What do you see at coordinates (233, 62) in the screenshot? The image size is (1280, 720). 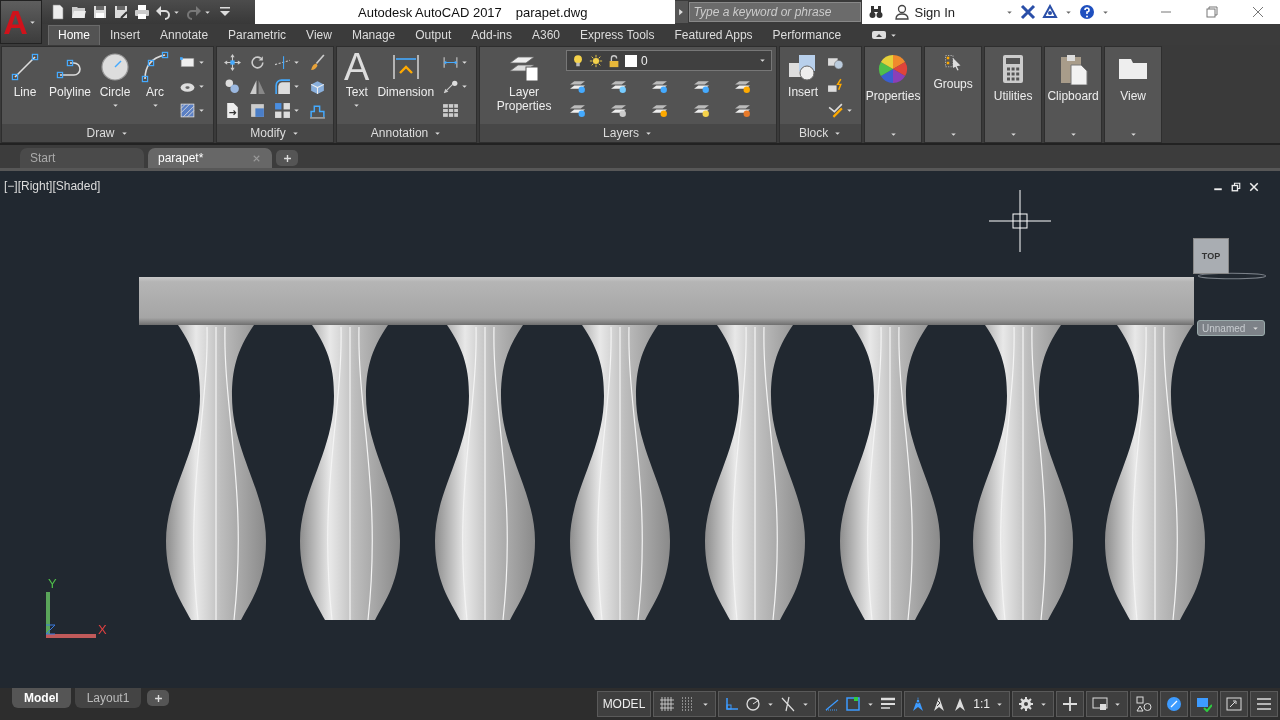 I see `move-arrows-icon` at bounding box center [233, 62].